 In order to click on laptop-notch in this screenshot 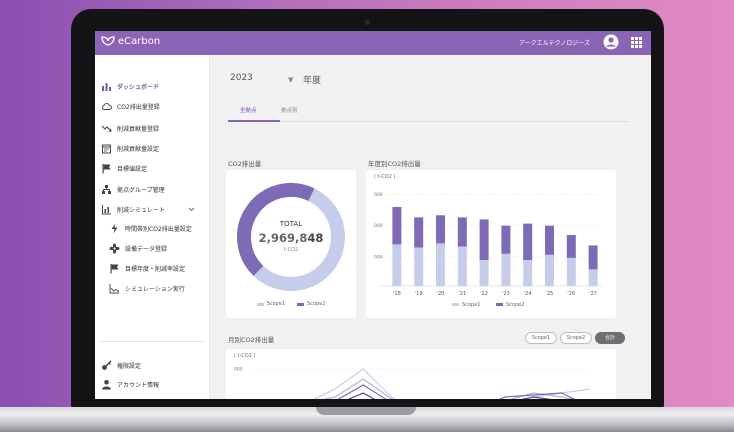, I will do `click(366, 411)`.